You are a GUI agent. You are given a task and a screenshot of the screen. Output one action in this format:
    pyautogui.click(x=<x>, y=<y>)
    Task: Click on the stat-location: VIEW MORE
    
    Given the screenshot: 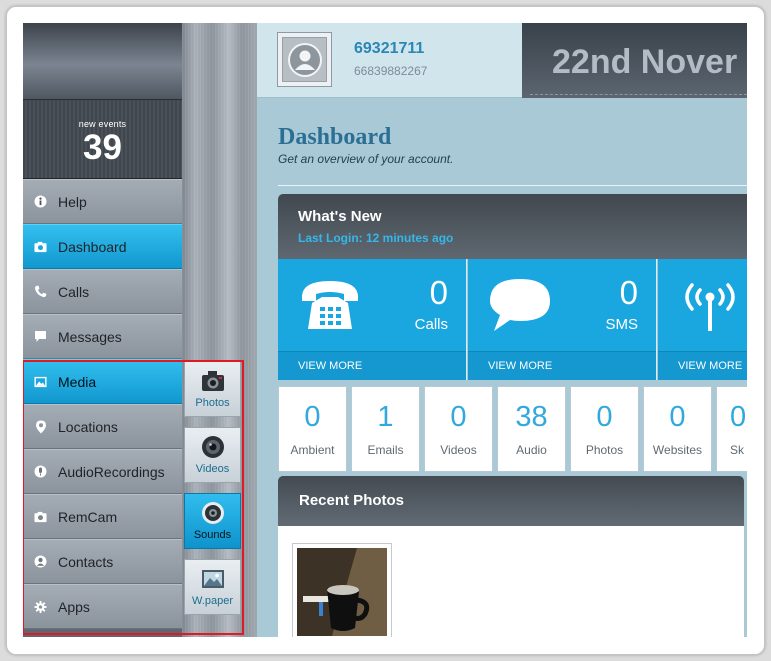 What is the action you would take?
    pyautogui.click(x=702, y=319)
    